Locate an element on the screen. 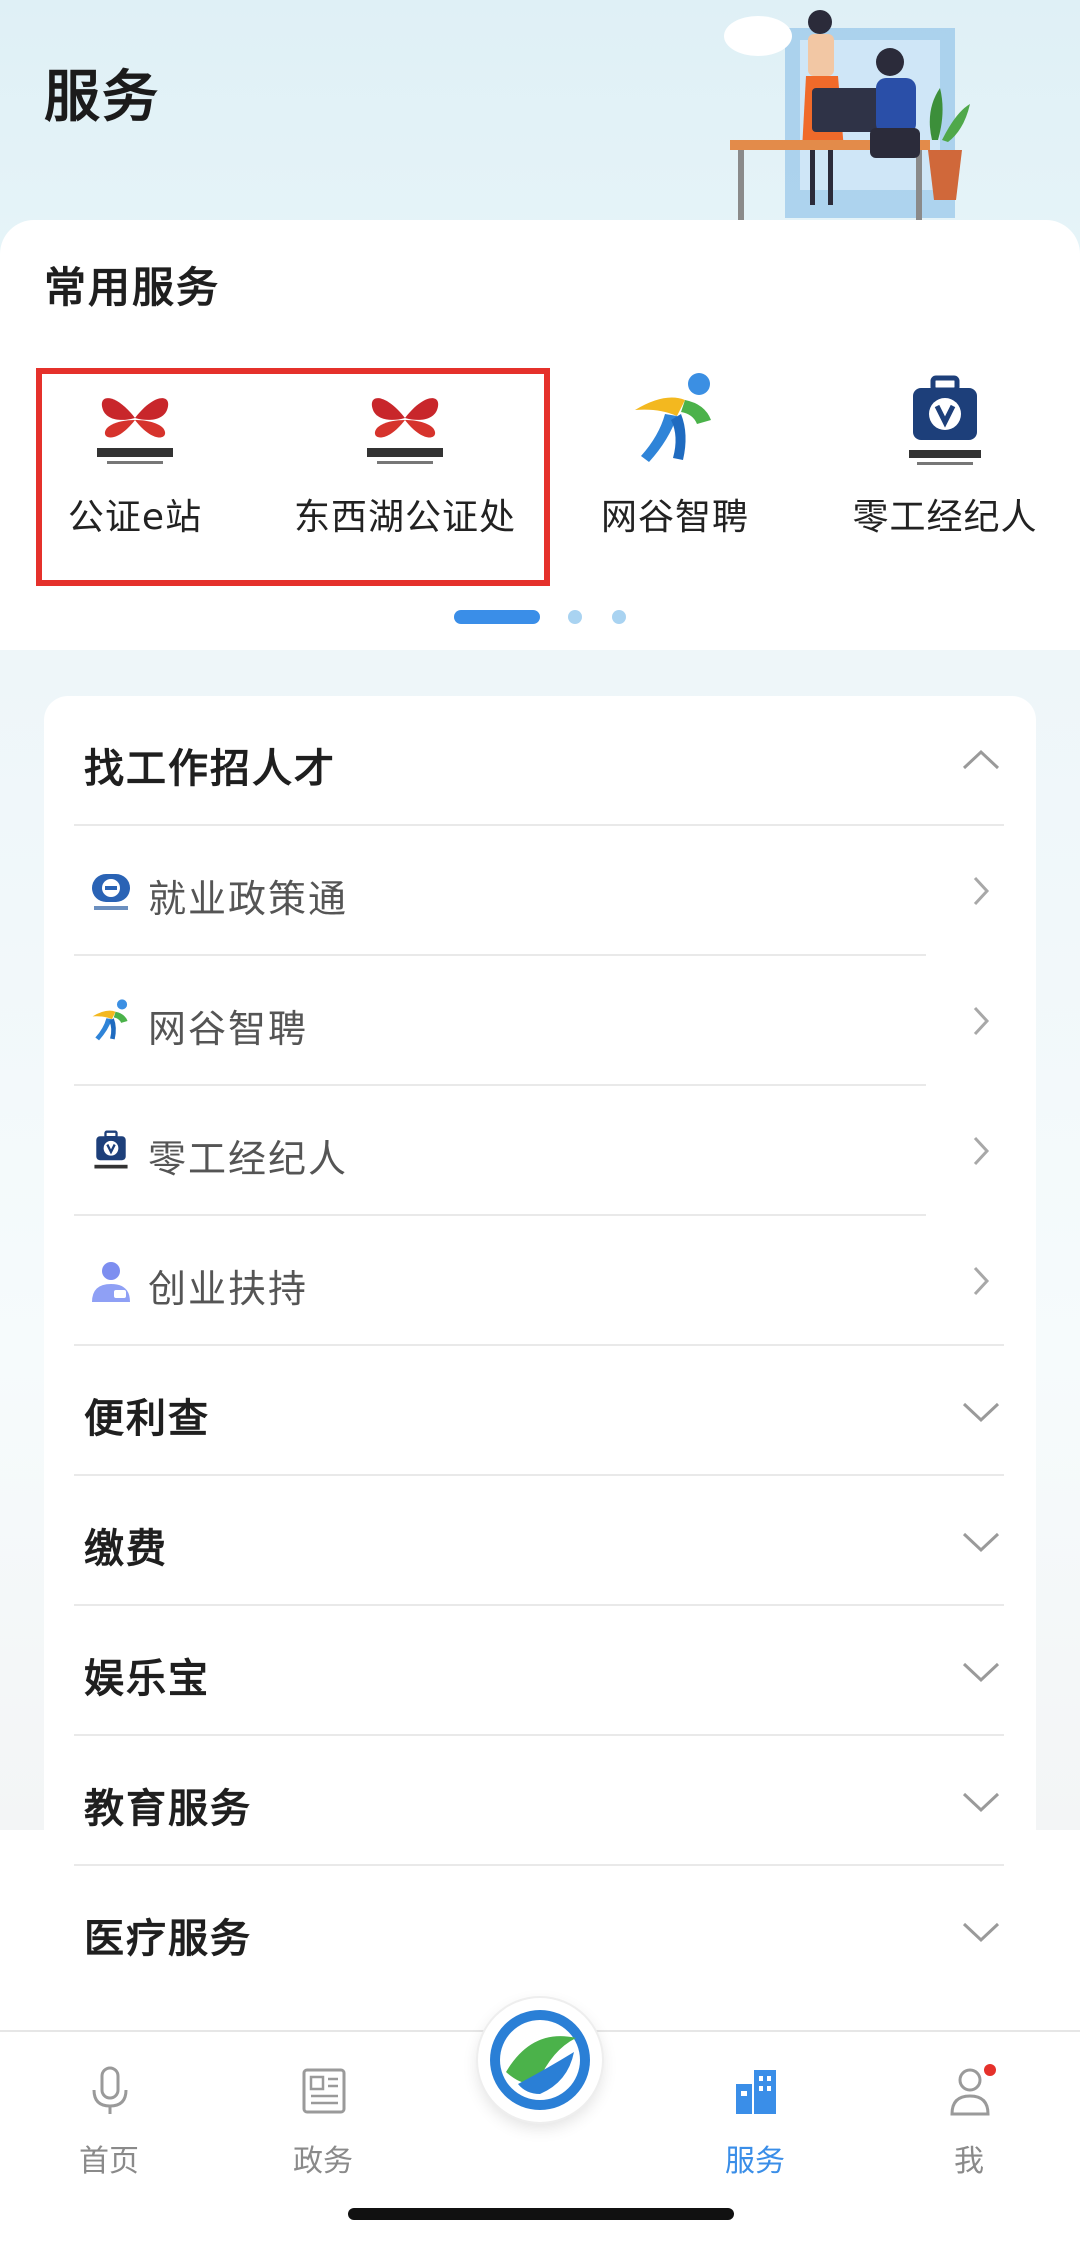 Image resolution: width=1080 pixels, height=2243 pixels. service-label: 公证e站 is located at coordinates (135, 517).